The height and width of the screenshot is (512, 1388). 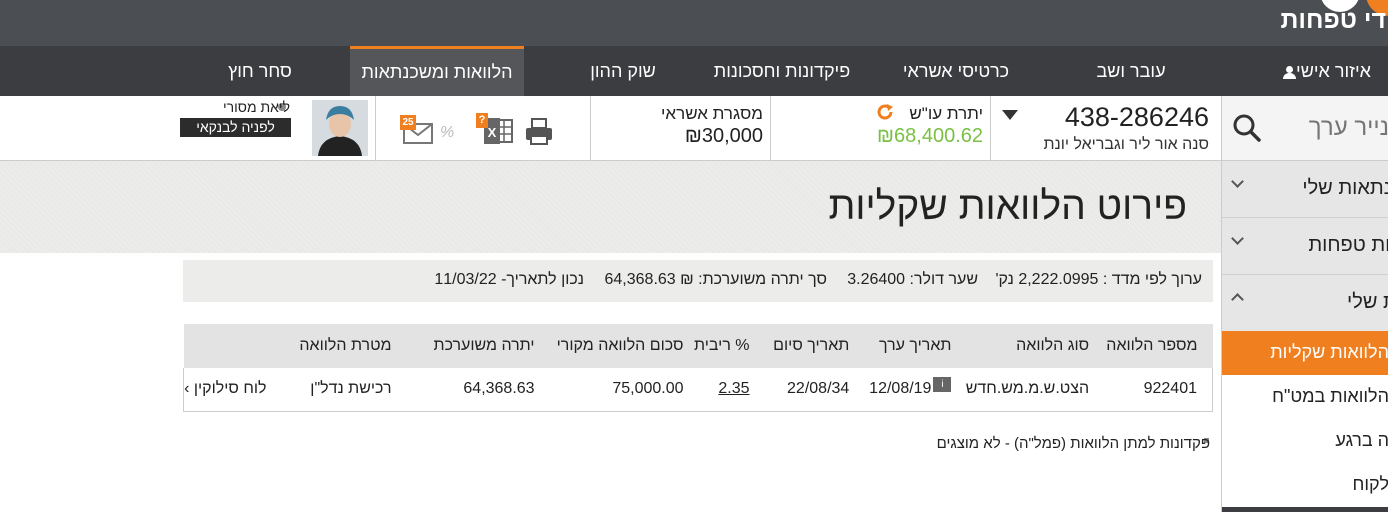 I want to click on nav-personal-area-label: איזור אישי, so click(x=1333, y=71).